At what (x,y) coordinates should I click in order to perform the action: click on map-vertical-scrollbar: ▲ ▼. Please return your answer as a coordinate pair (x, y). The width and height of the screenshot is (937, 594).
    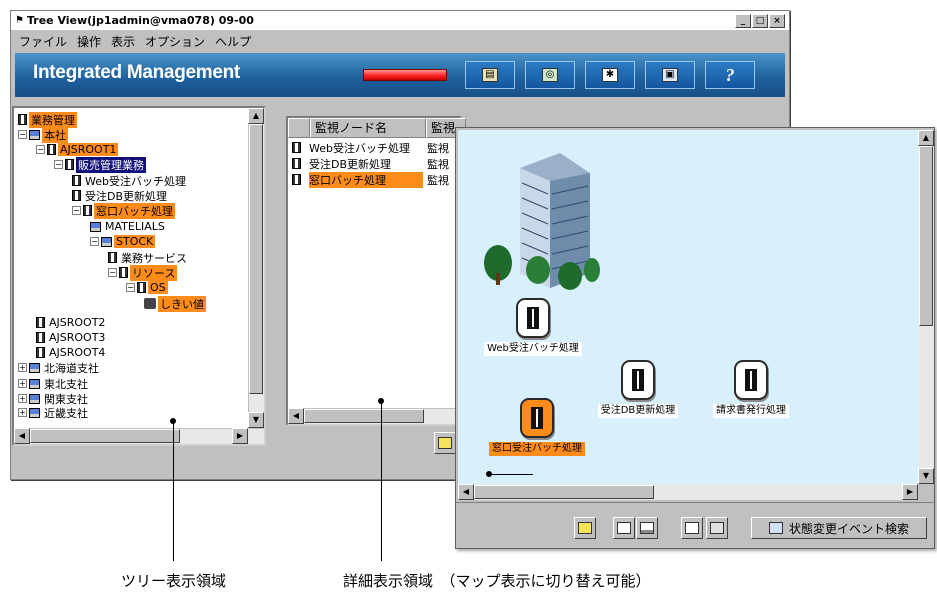
    Looking at the image, I should click on (926, 307).